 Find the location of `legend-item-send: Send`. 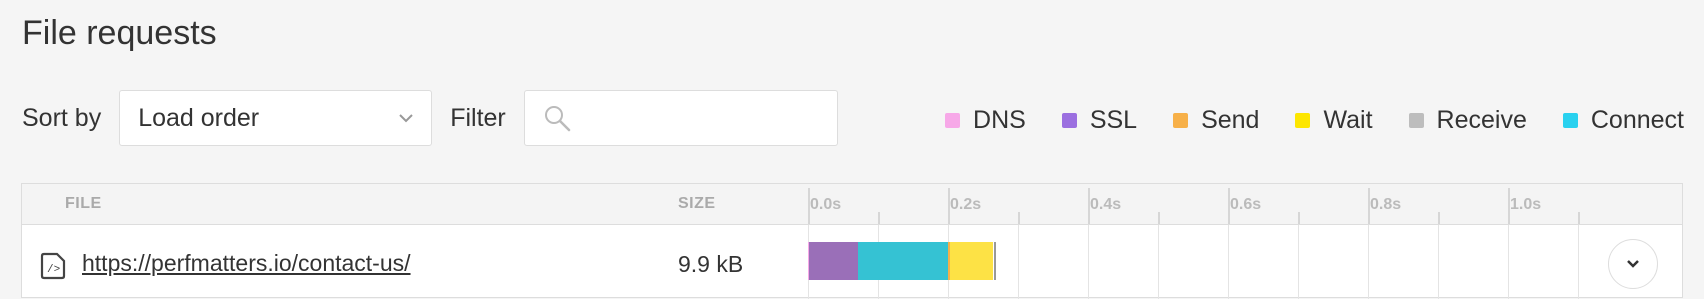

legend-item-send: Send is located at coordinates (1216, 120).